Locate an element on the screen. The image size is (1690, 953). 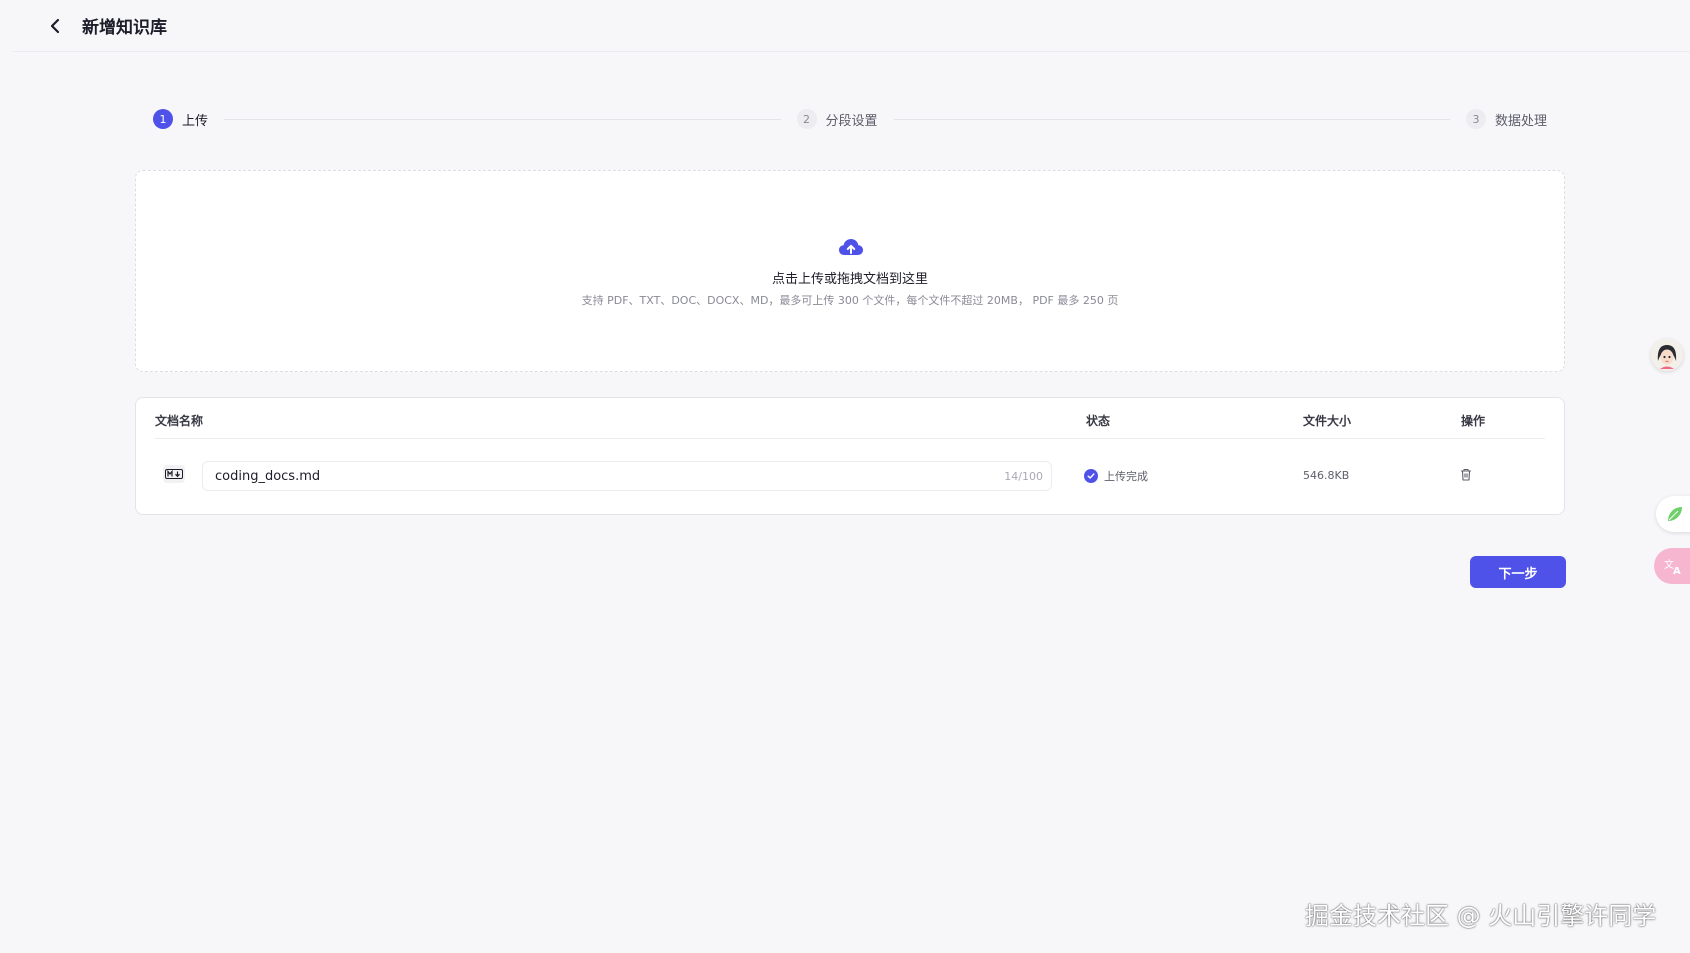
step-number: 1 is located at coordinates (163, 119).